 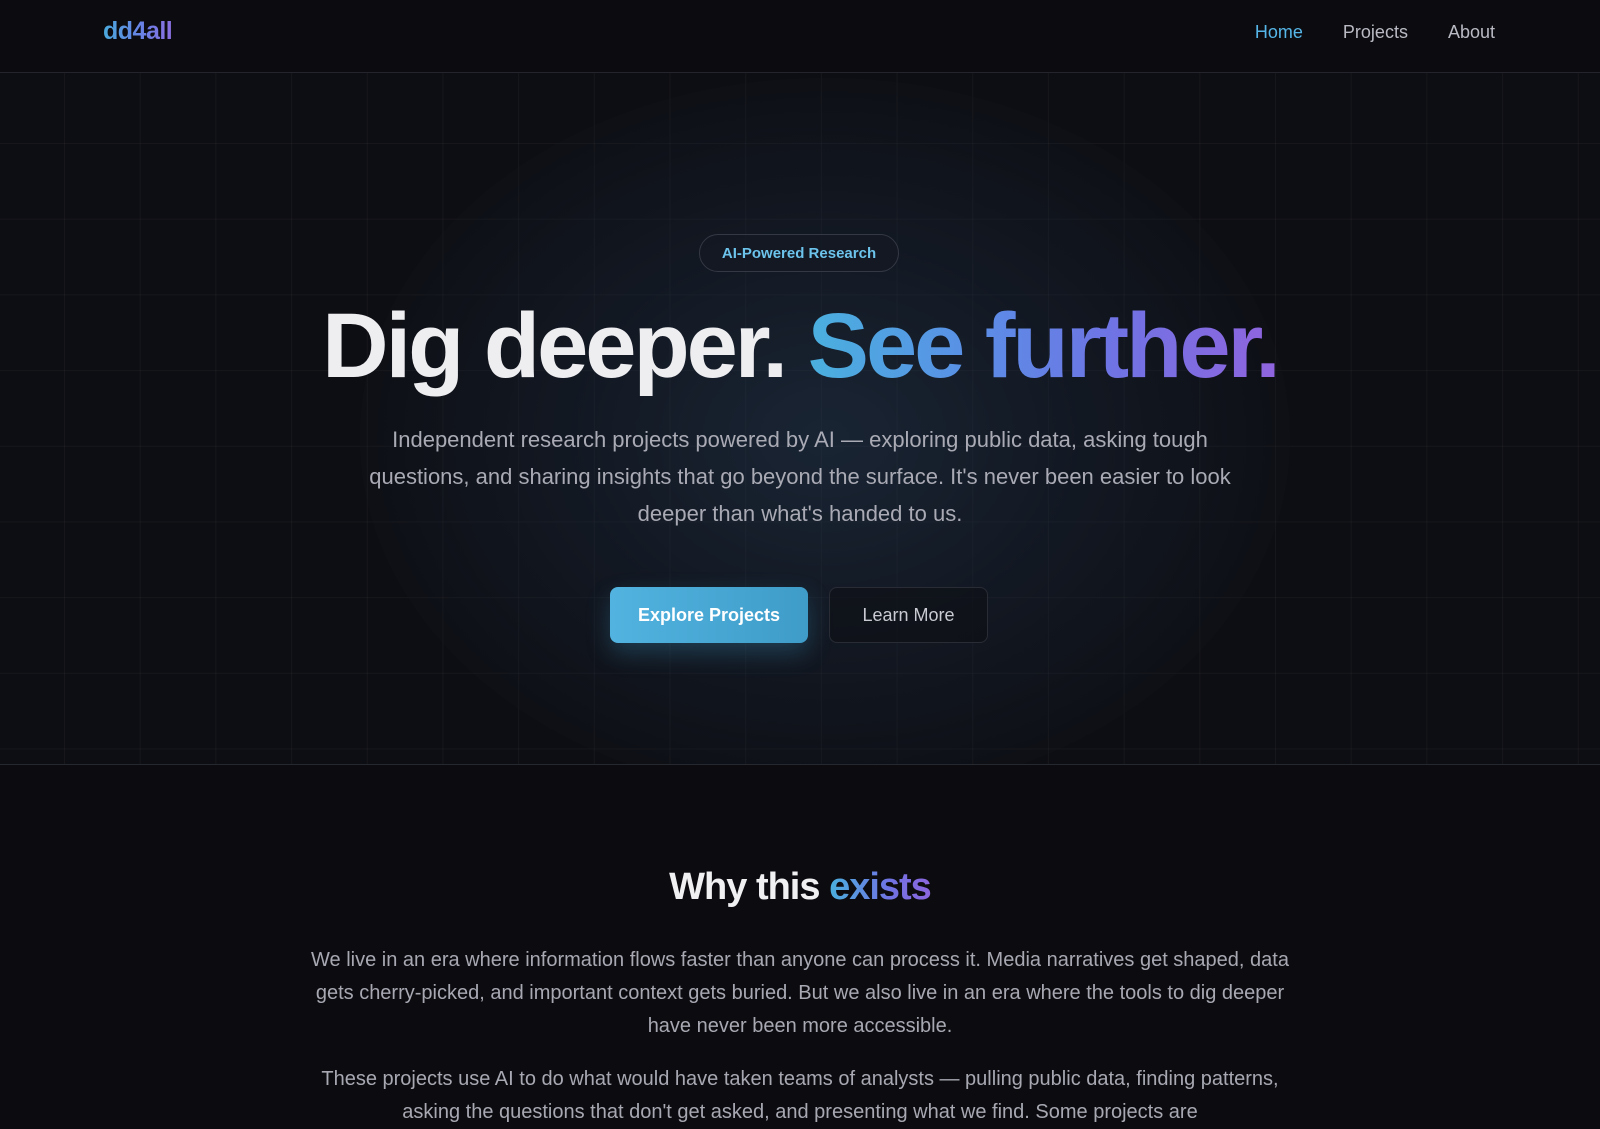 What do you see at coordinates (800, 346) in the screenshot?
I see `hero-headline: Dig deeper. See further.` at bounding box center [800, 346].